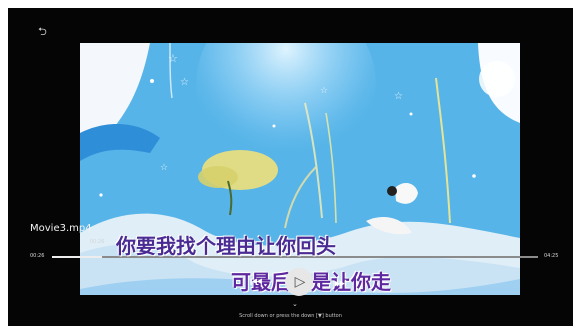  I want to click on total-time: 04:25, so click(551, 256).